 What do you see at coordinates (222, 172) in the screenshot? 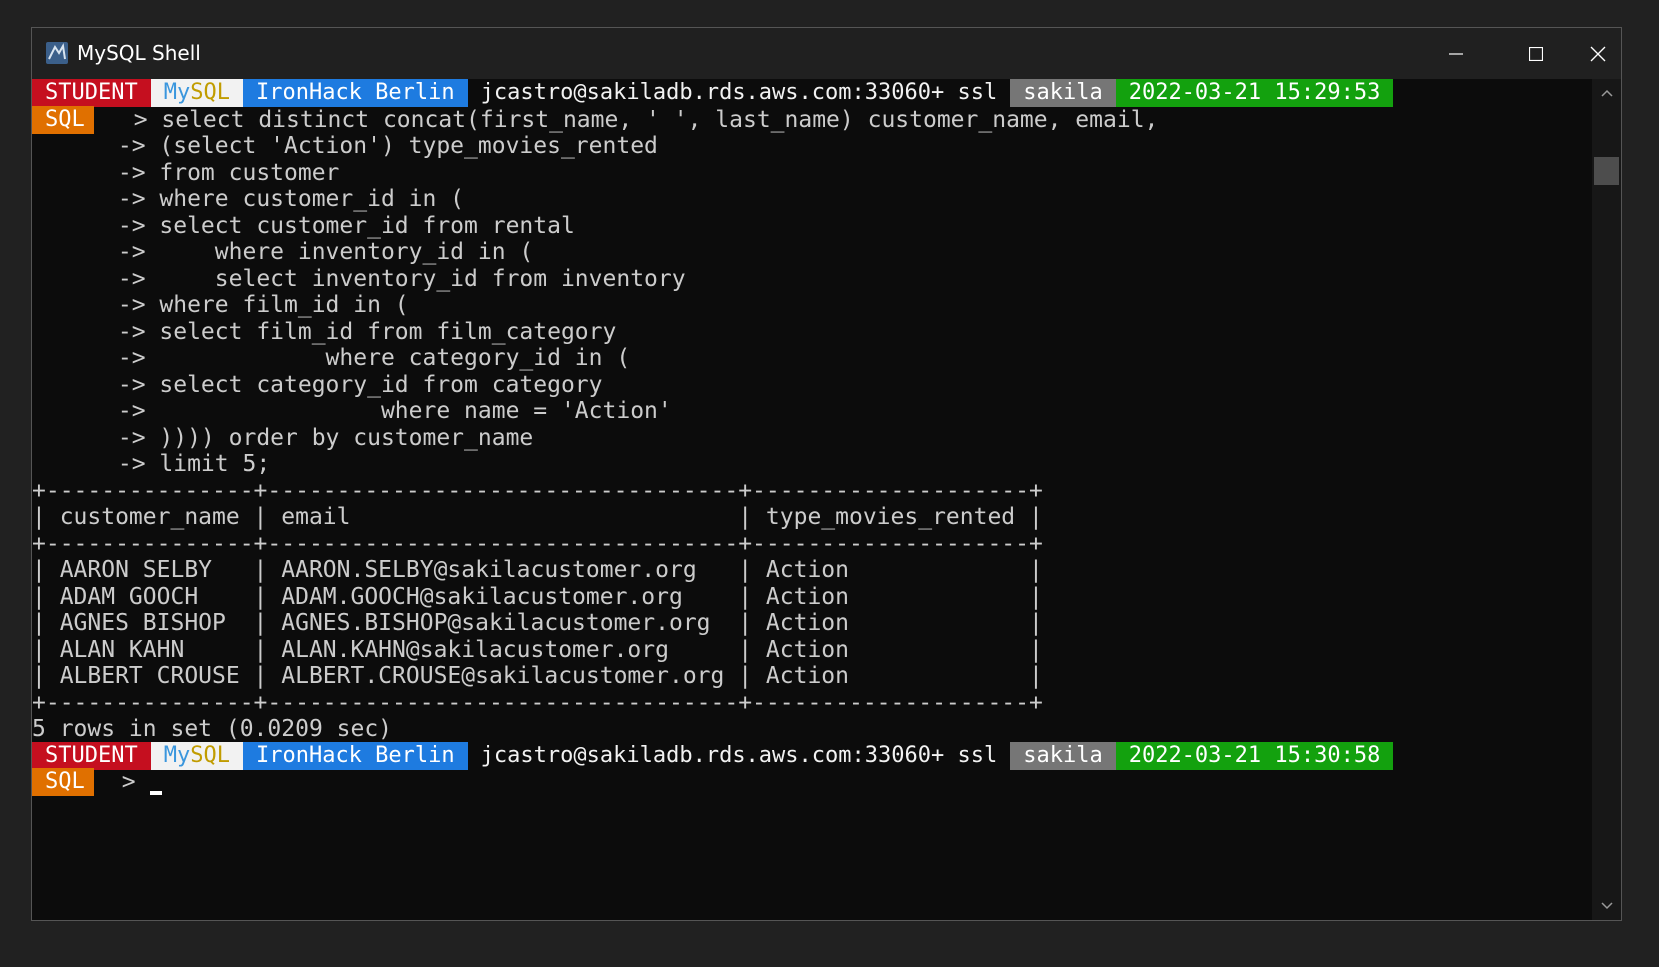
I see `query-line: -> from customer` at bounding box center [222, 172].